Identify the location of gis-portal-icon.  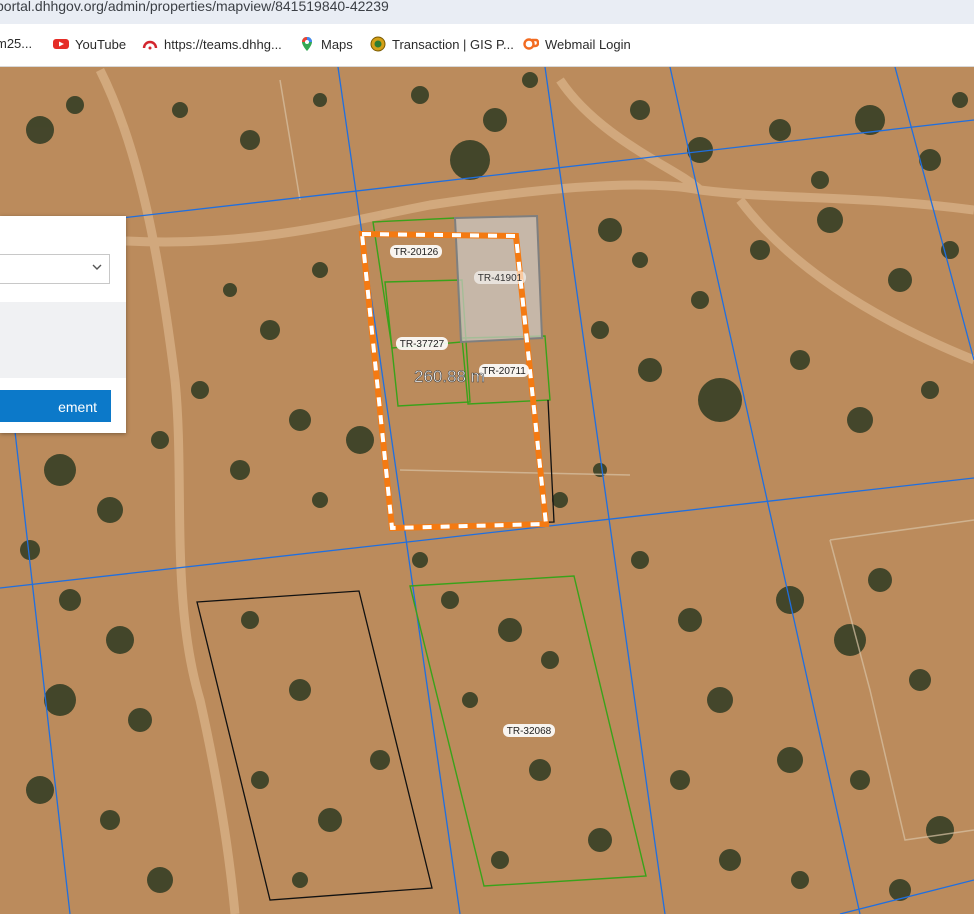
(378, 44).